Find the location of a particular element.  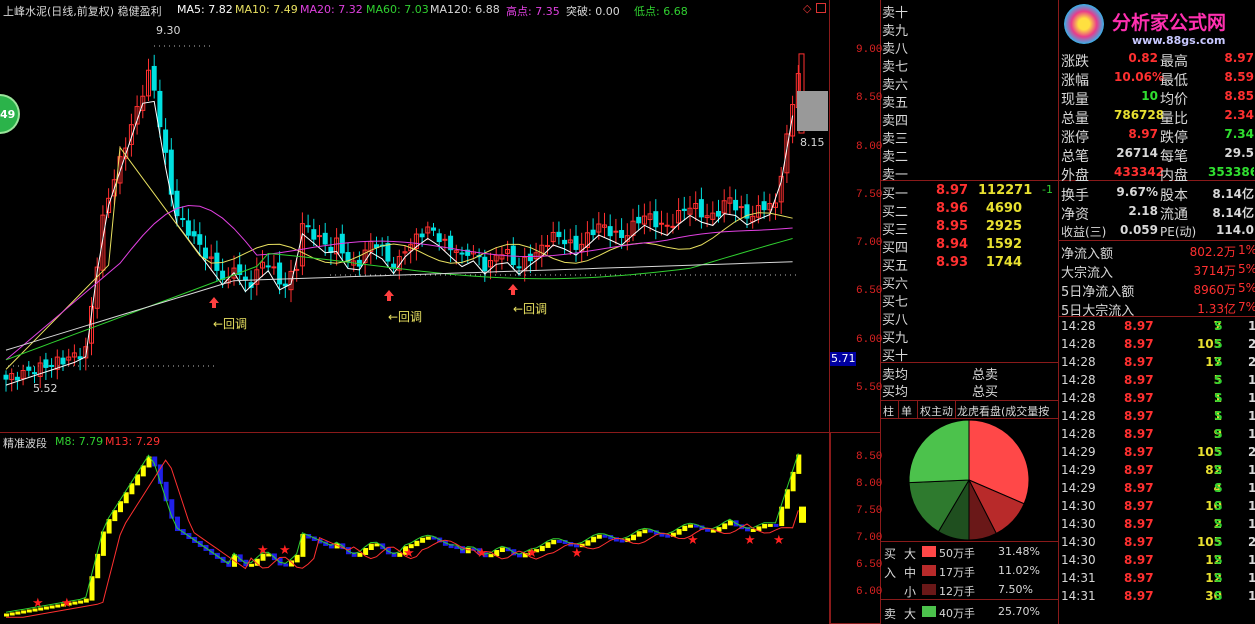

tick-row: 14:28 8.97 105 S 2 is located at coordinates (1157, 345).